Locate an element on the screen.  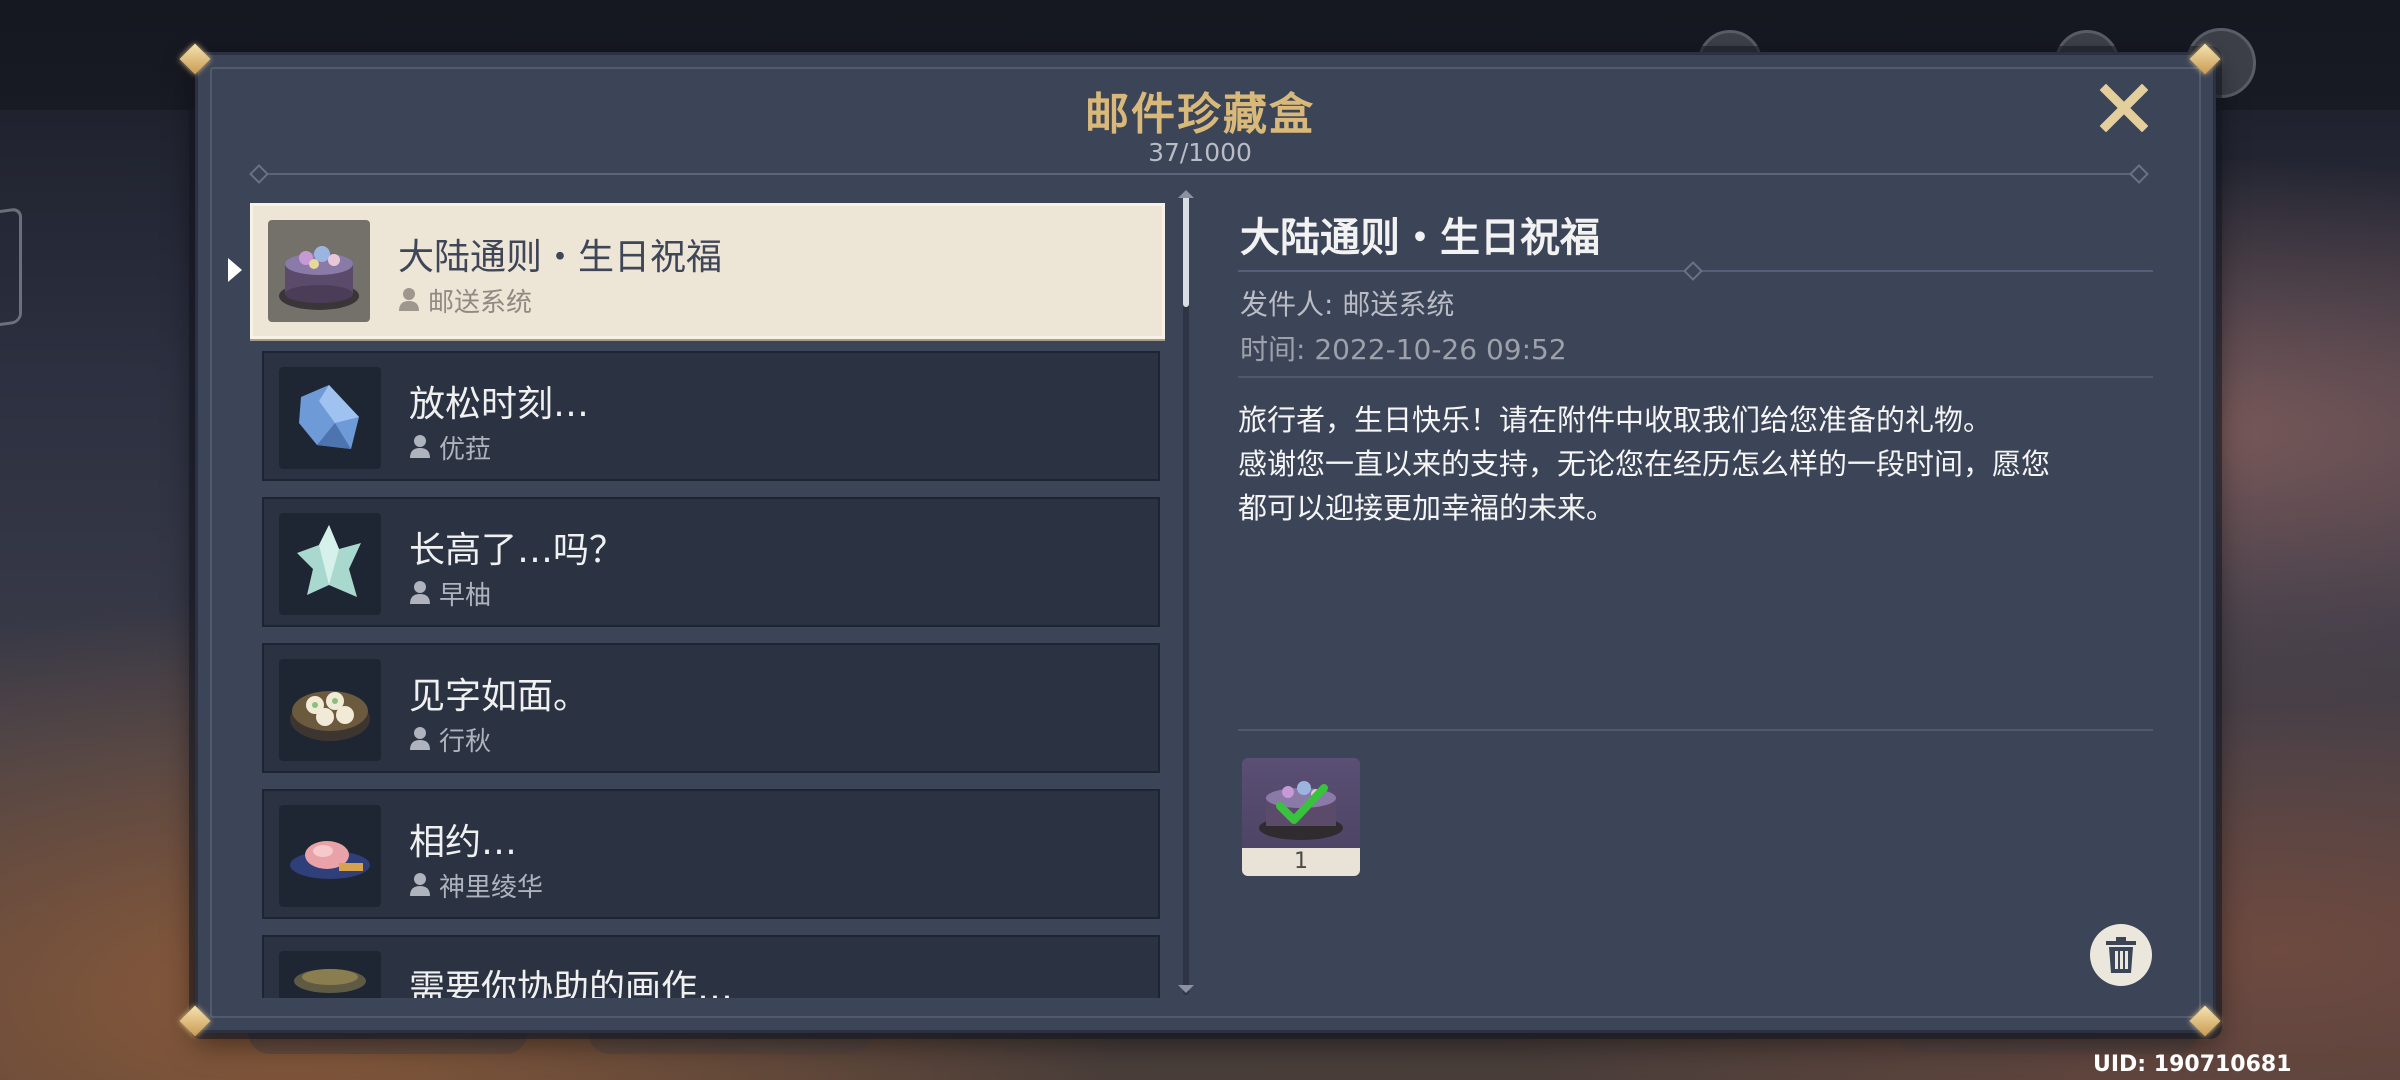
close-button is located at coordinates (2124, 108).